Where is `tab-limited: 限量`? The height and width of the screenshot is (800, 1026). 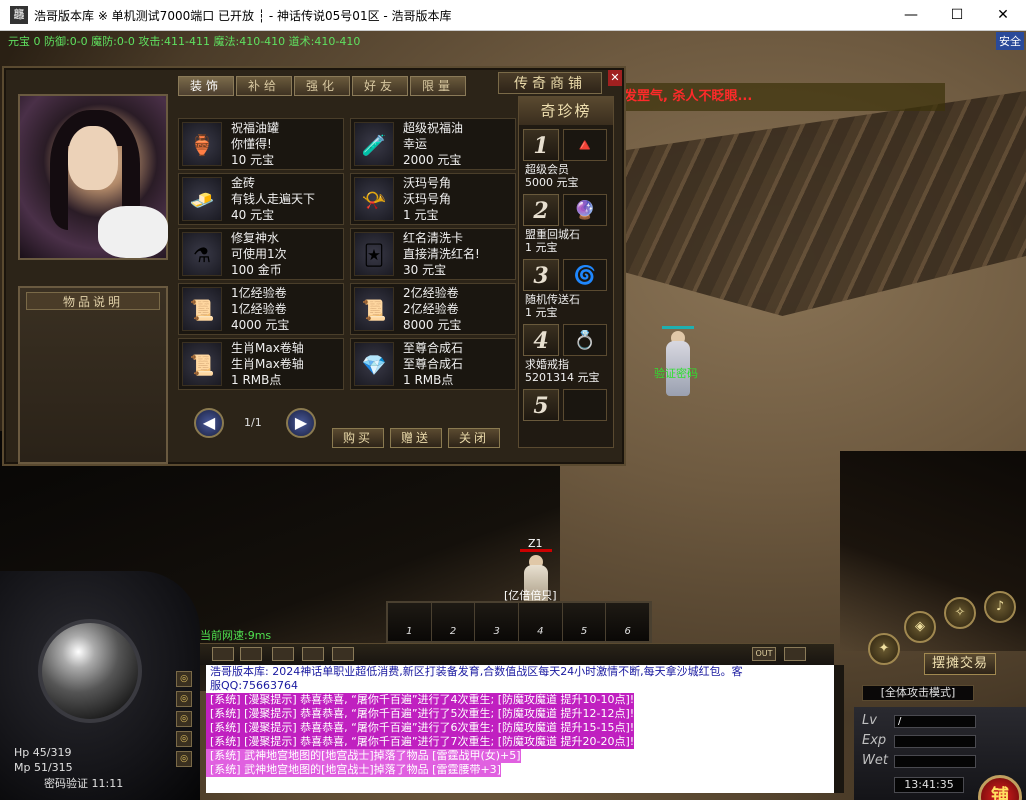
tab-limited: 限量 is located at coordinates (438, 86).